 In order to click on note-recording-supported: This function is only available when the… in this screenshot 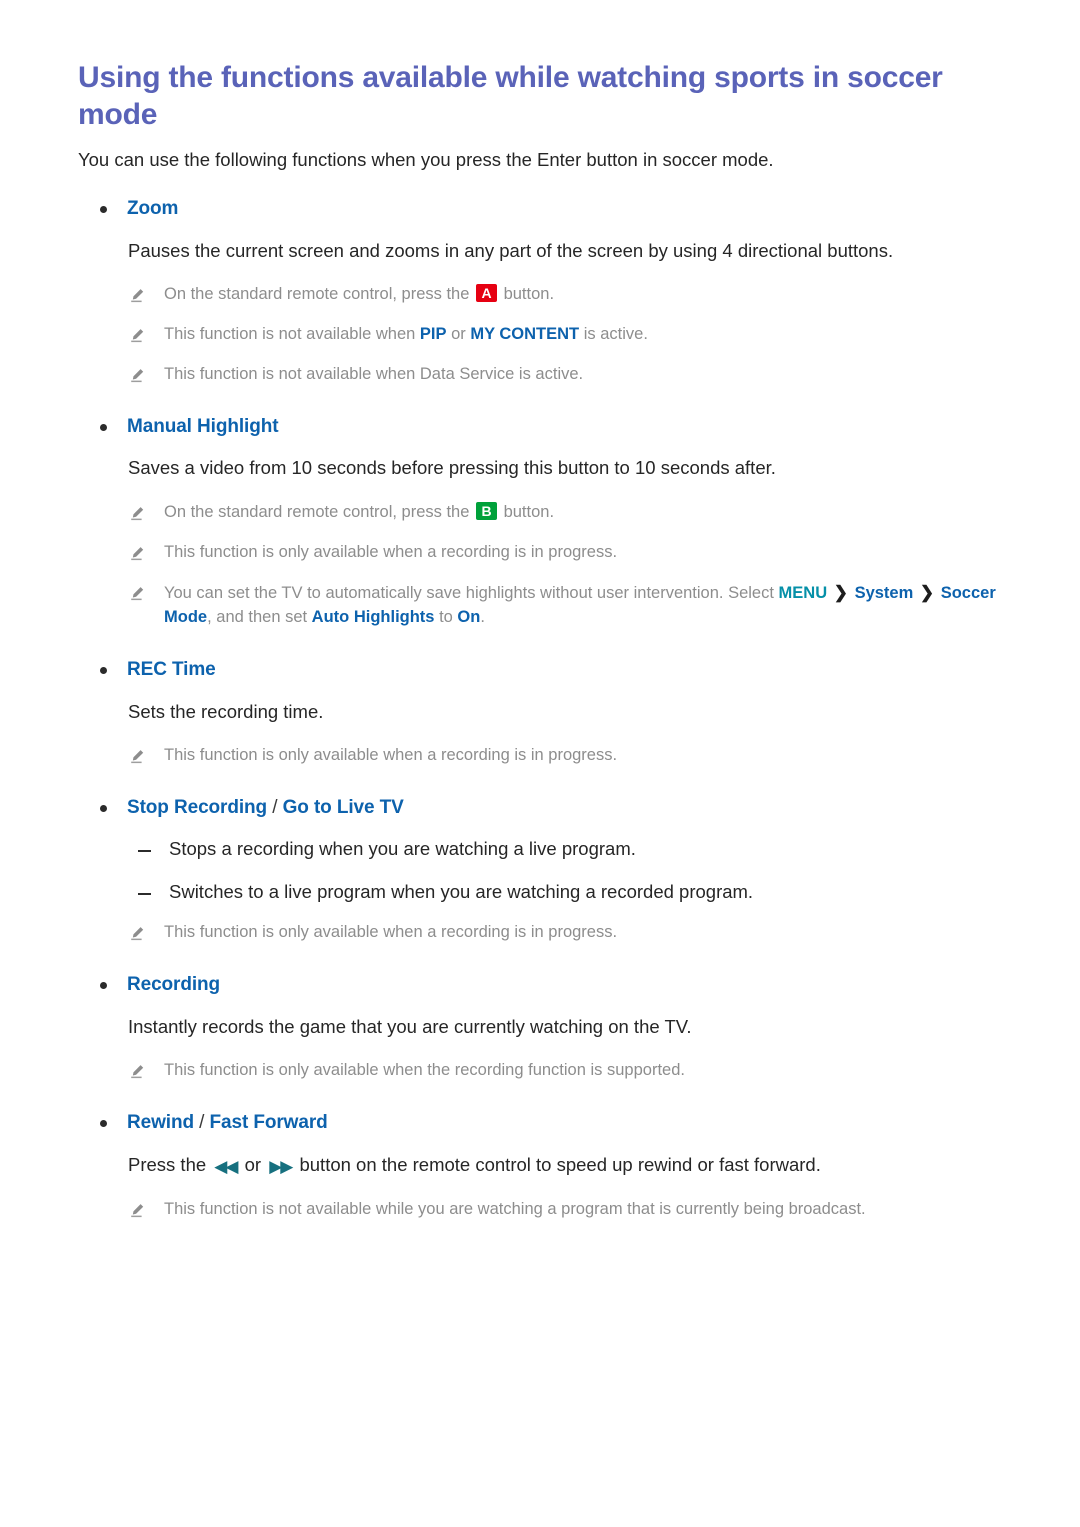, I will do `click(564, 1071)`.